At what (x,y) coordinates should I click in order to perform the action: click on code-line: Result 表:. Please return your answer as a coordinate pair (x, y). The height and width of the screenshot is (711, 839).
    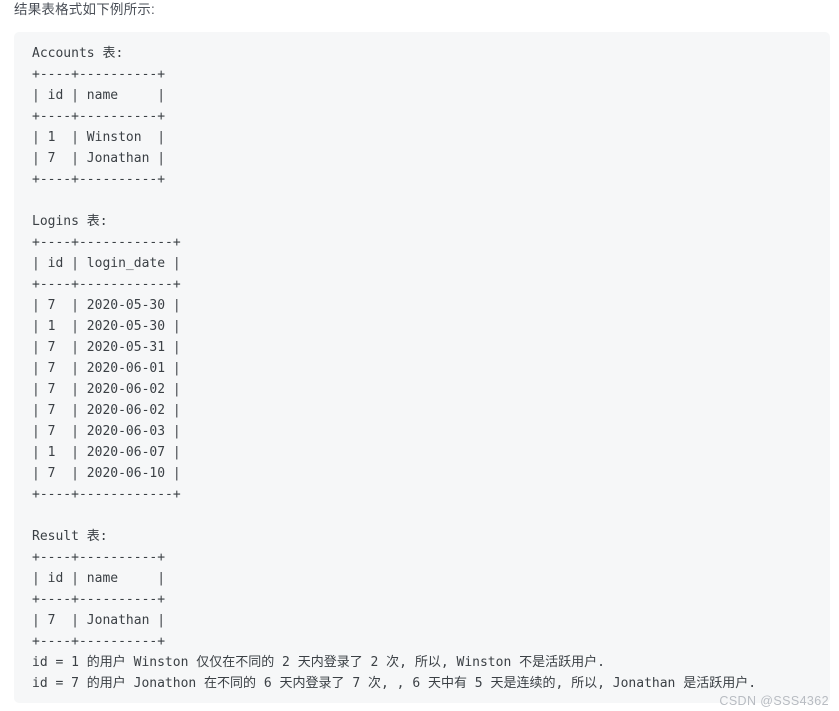
    Looking at the image, I should click on (70, 536).